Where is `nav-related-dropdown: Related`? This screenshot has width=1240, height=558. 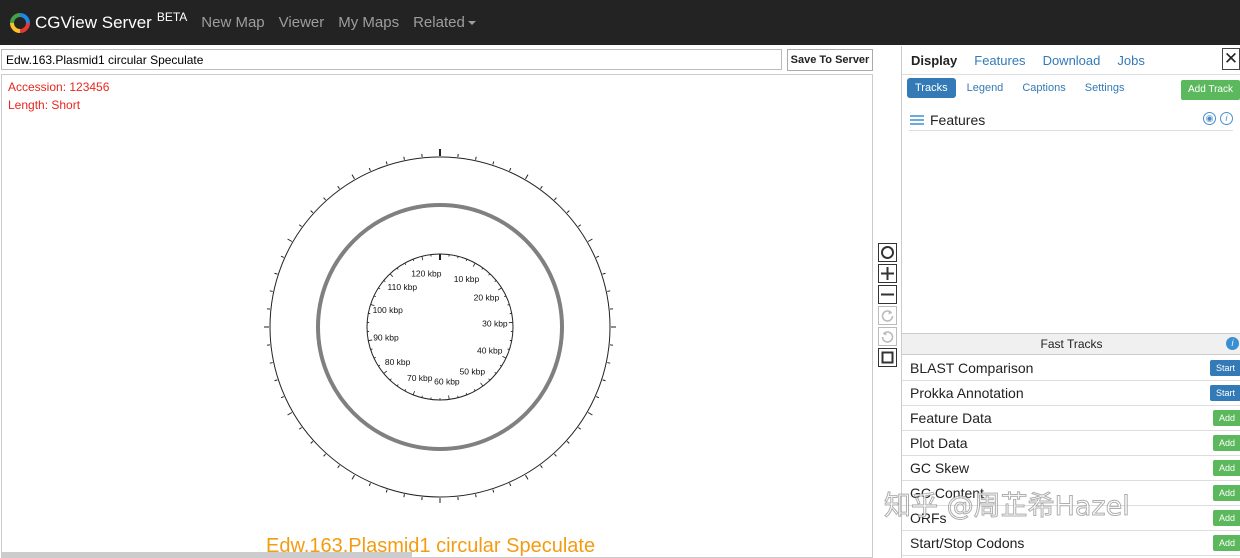 nav-related-dropdown: Related is located at coordinates (444, 22).